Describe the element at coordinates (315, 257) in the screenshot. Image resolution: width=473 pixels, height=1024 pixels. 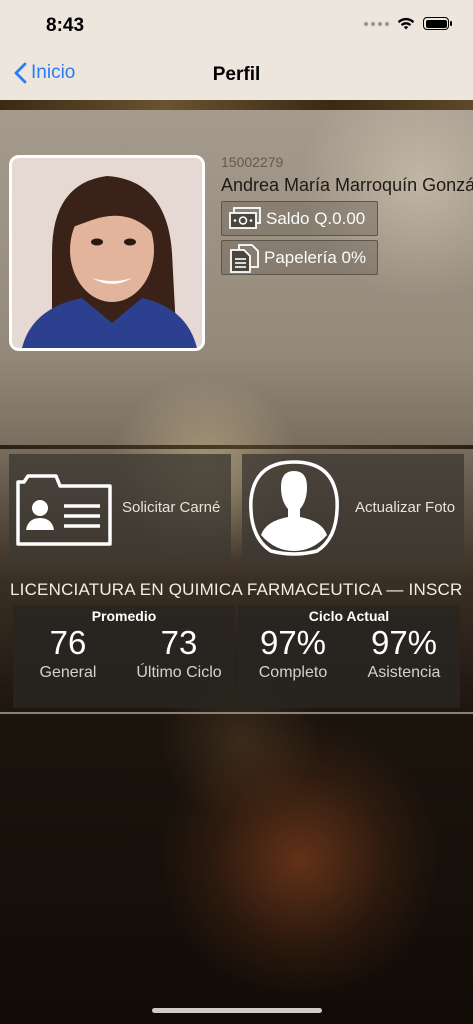
I see `papeleria-label: Papelería 0%` at that location.